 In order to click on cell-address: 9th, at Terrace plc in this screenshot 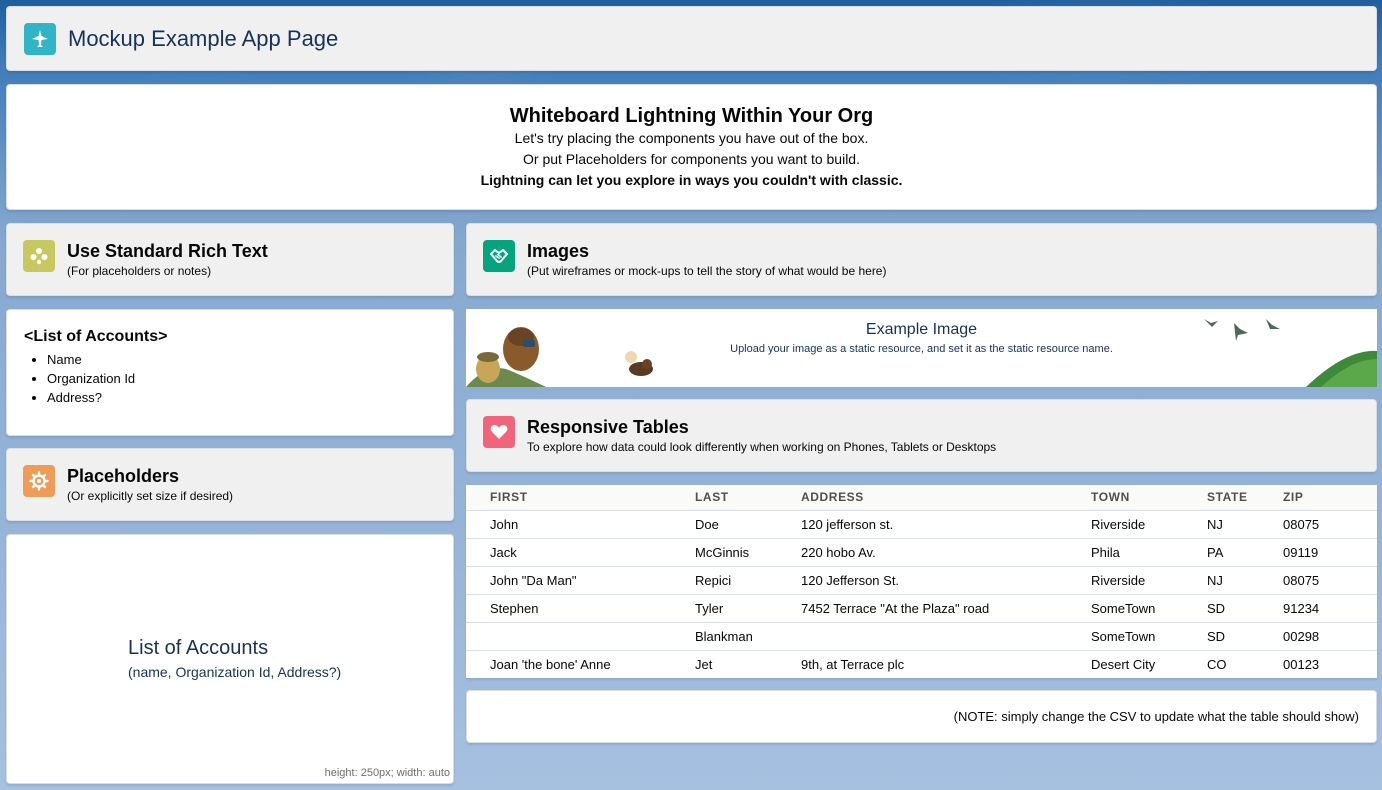, I will do `click(853, 664)`.